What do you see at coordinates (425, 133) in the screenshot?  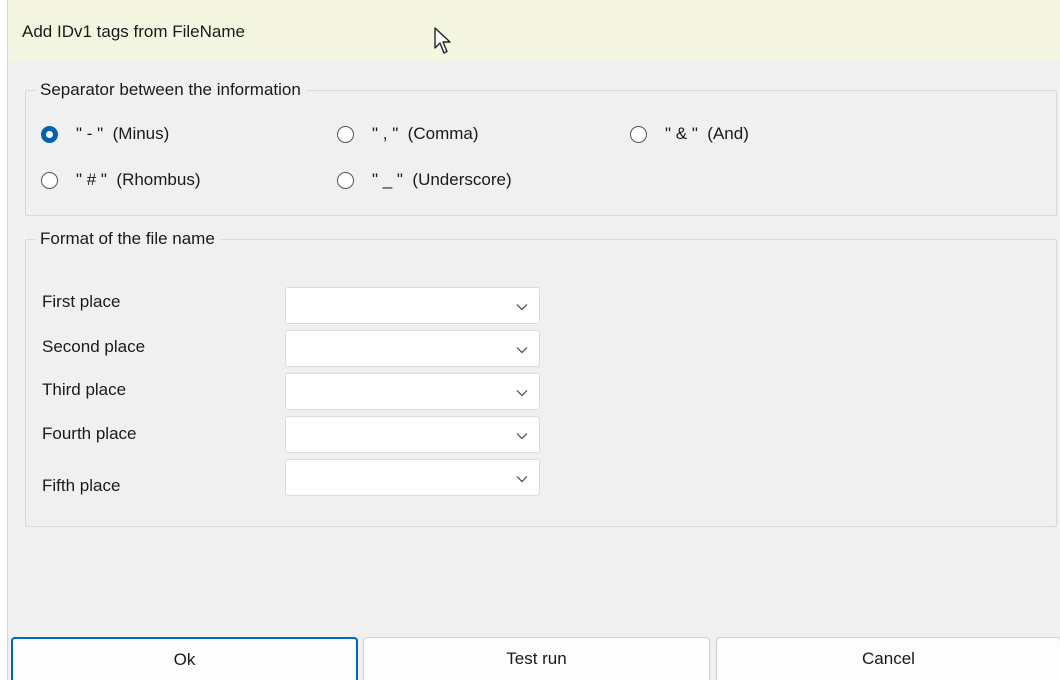 I see `radio-comma-label: " , " (Comma)` at bounding box center [425, 133].